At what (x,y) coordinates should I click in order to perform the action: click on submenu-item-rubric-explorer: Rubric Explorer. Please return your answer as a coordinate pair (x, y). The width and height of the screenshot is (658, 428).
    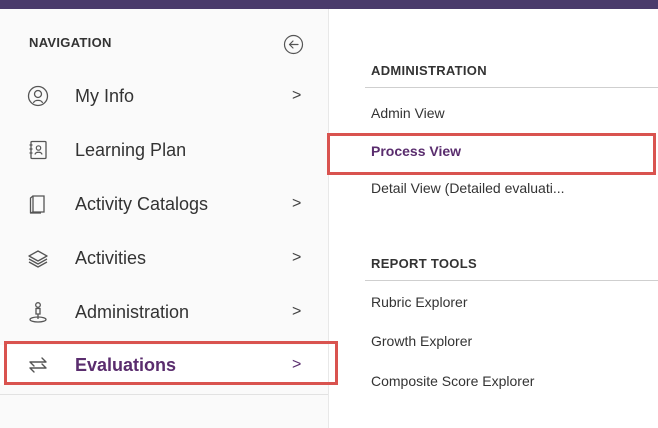
    Looking at the image, I should click on (419, 302).